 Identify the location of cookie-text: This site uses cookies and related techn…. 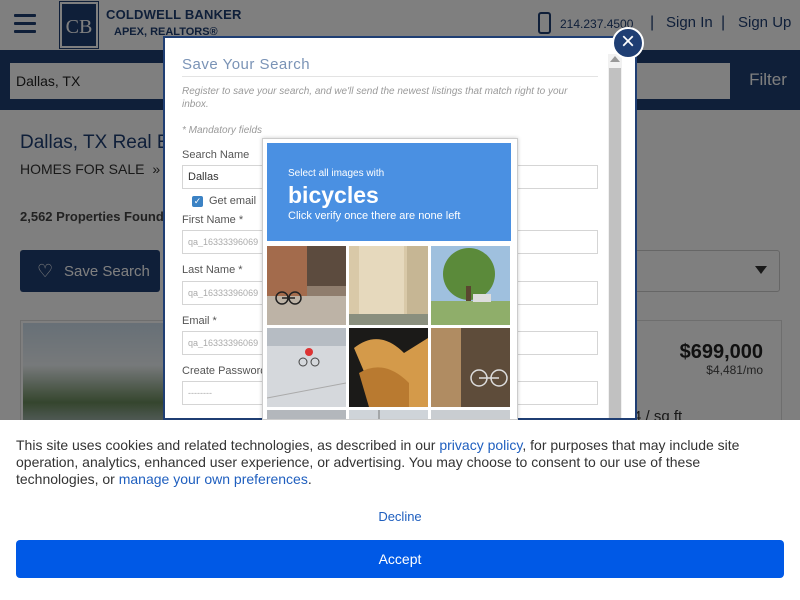
(228, 445).